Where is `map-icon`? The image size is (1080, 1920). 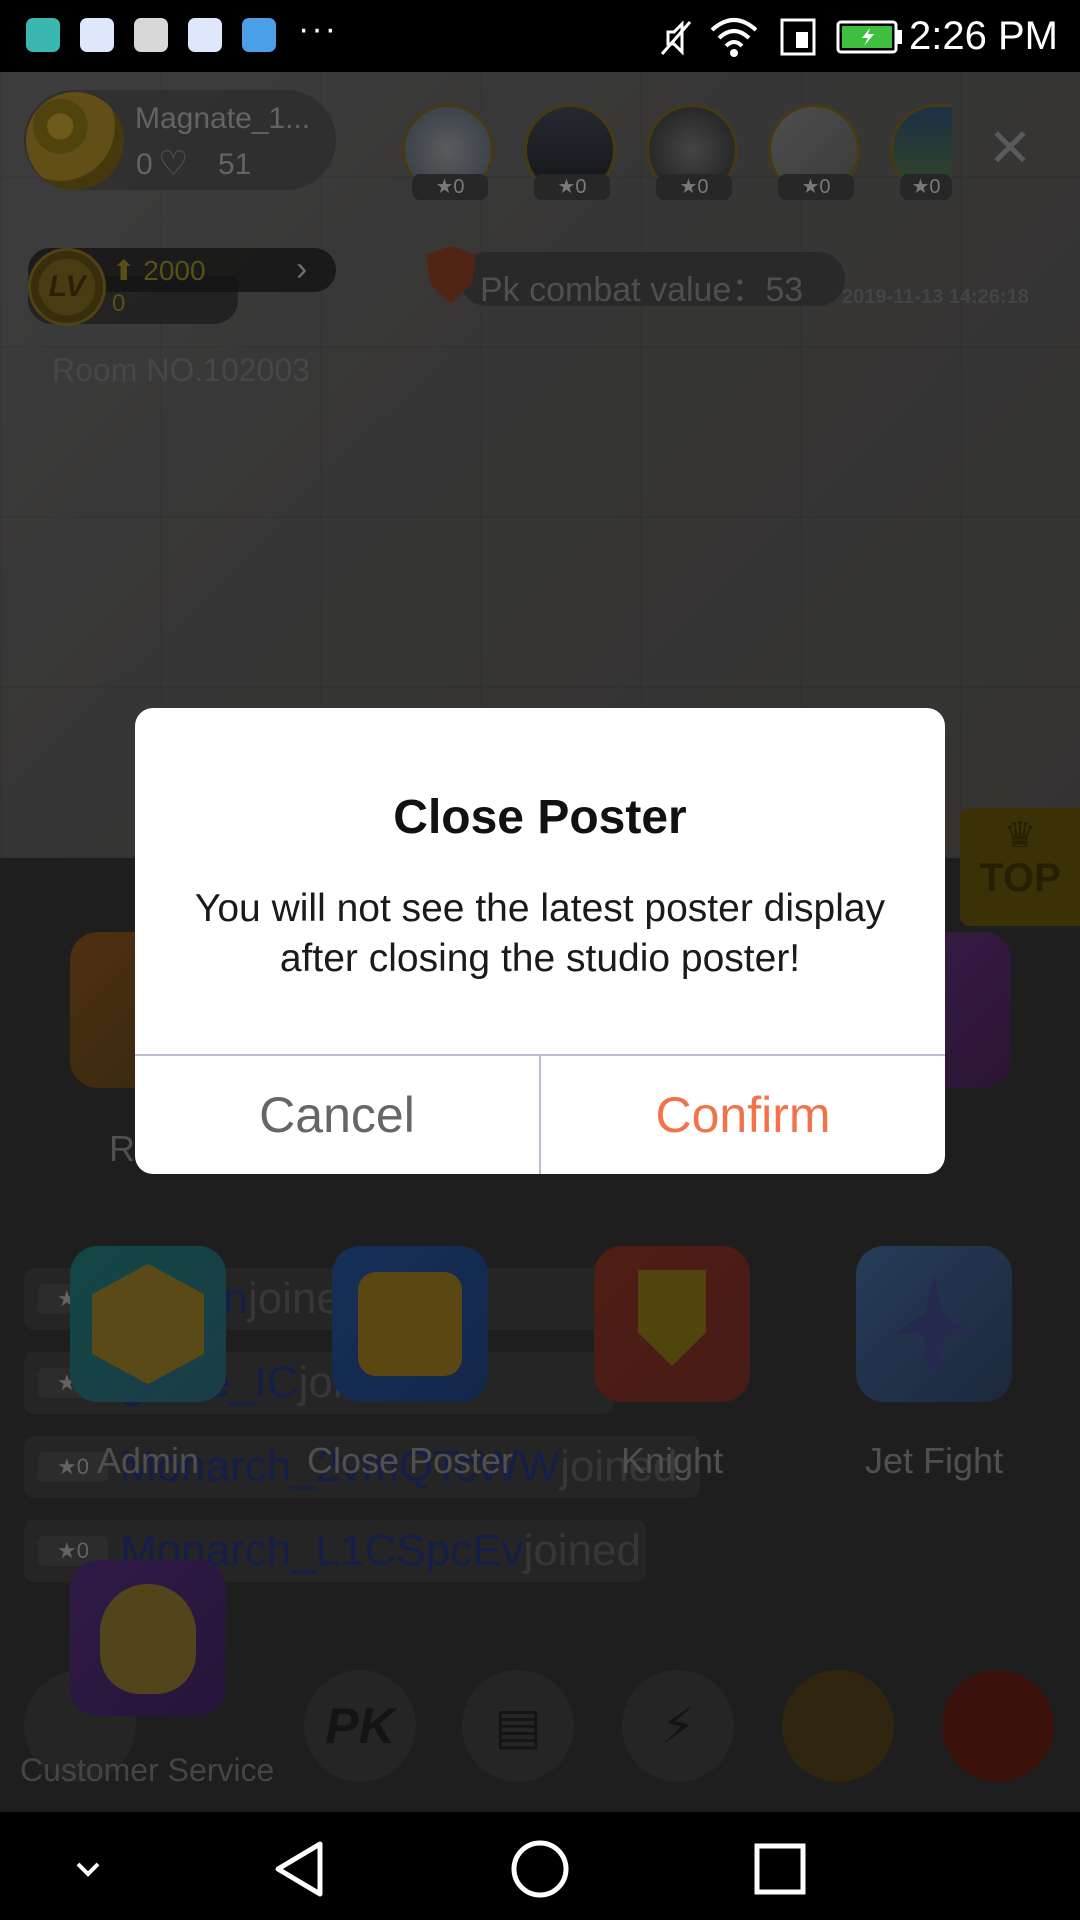 map-icon is located at coordinates (259, 35).